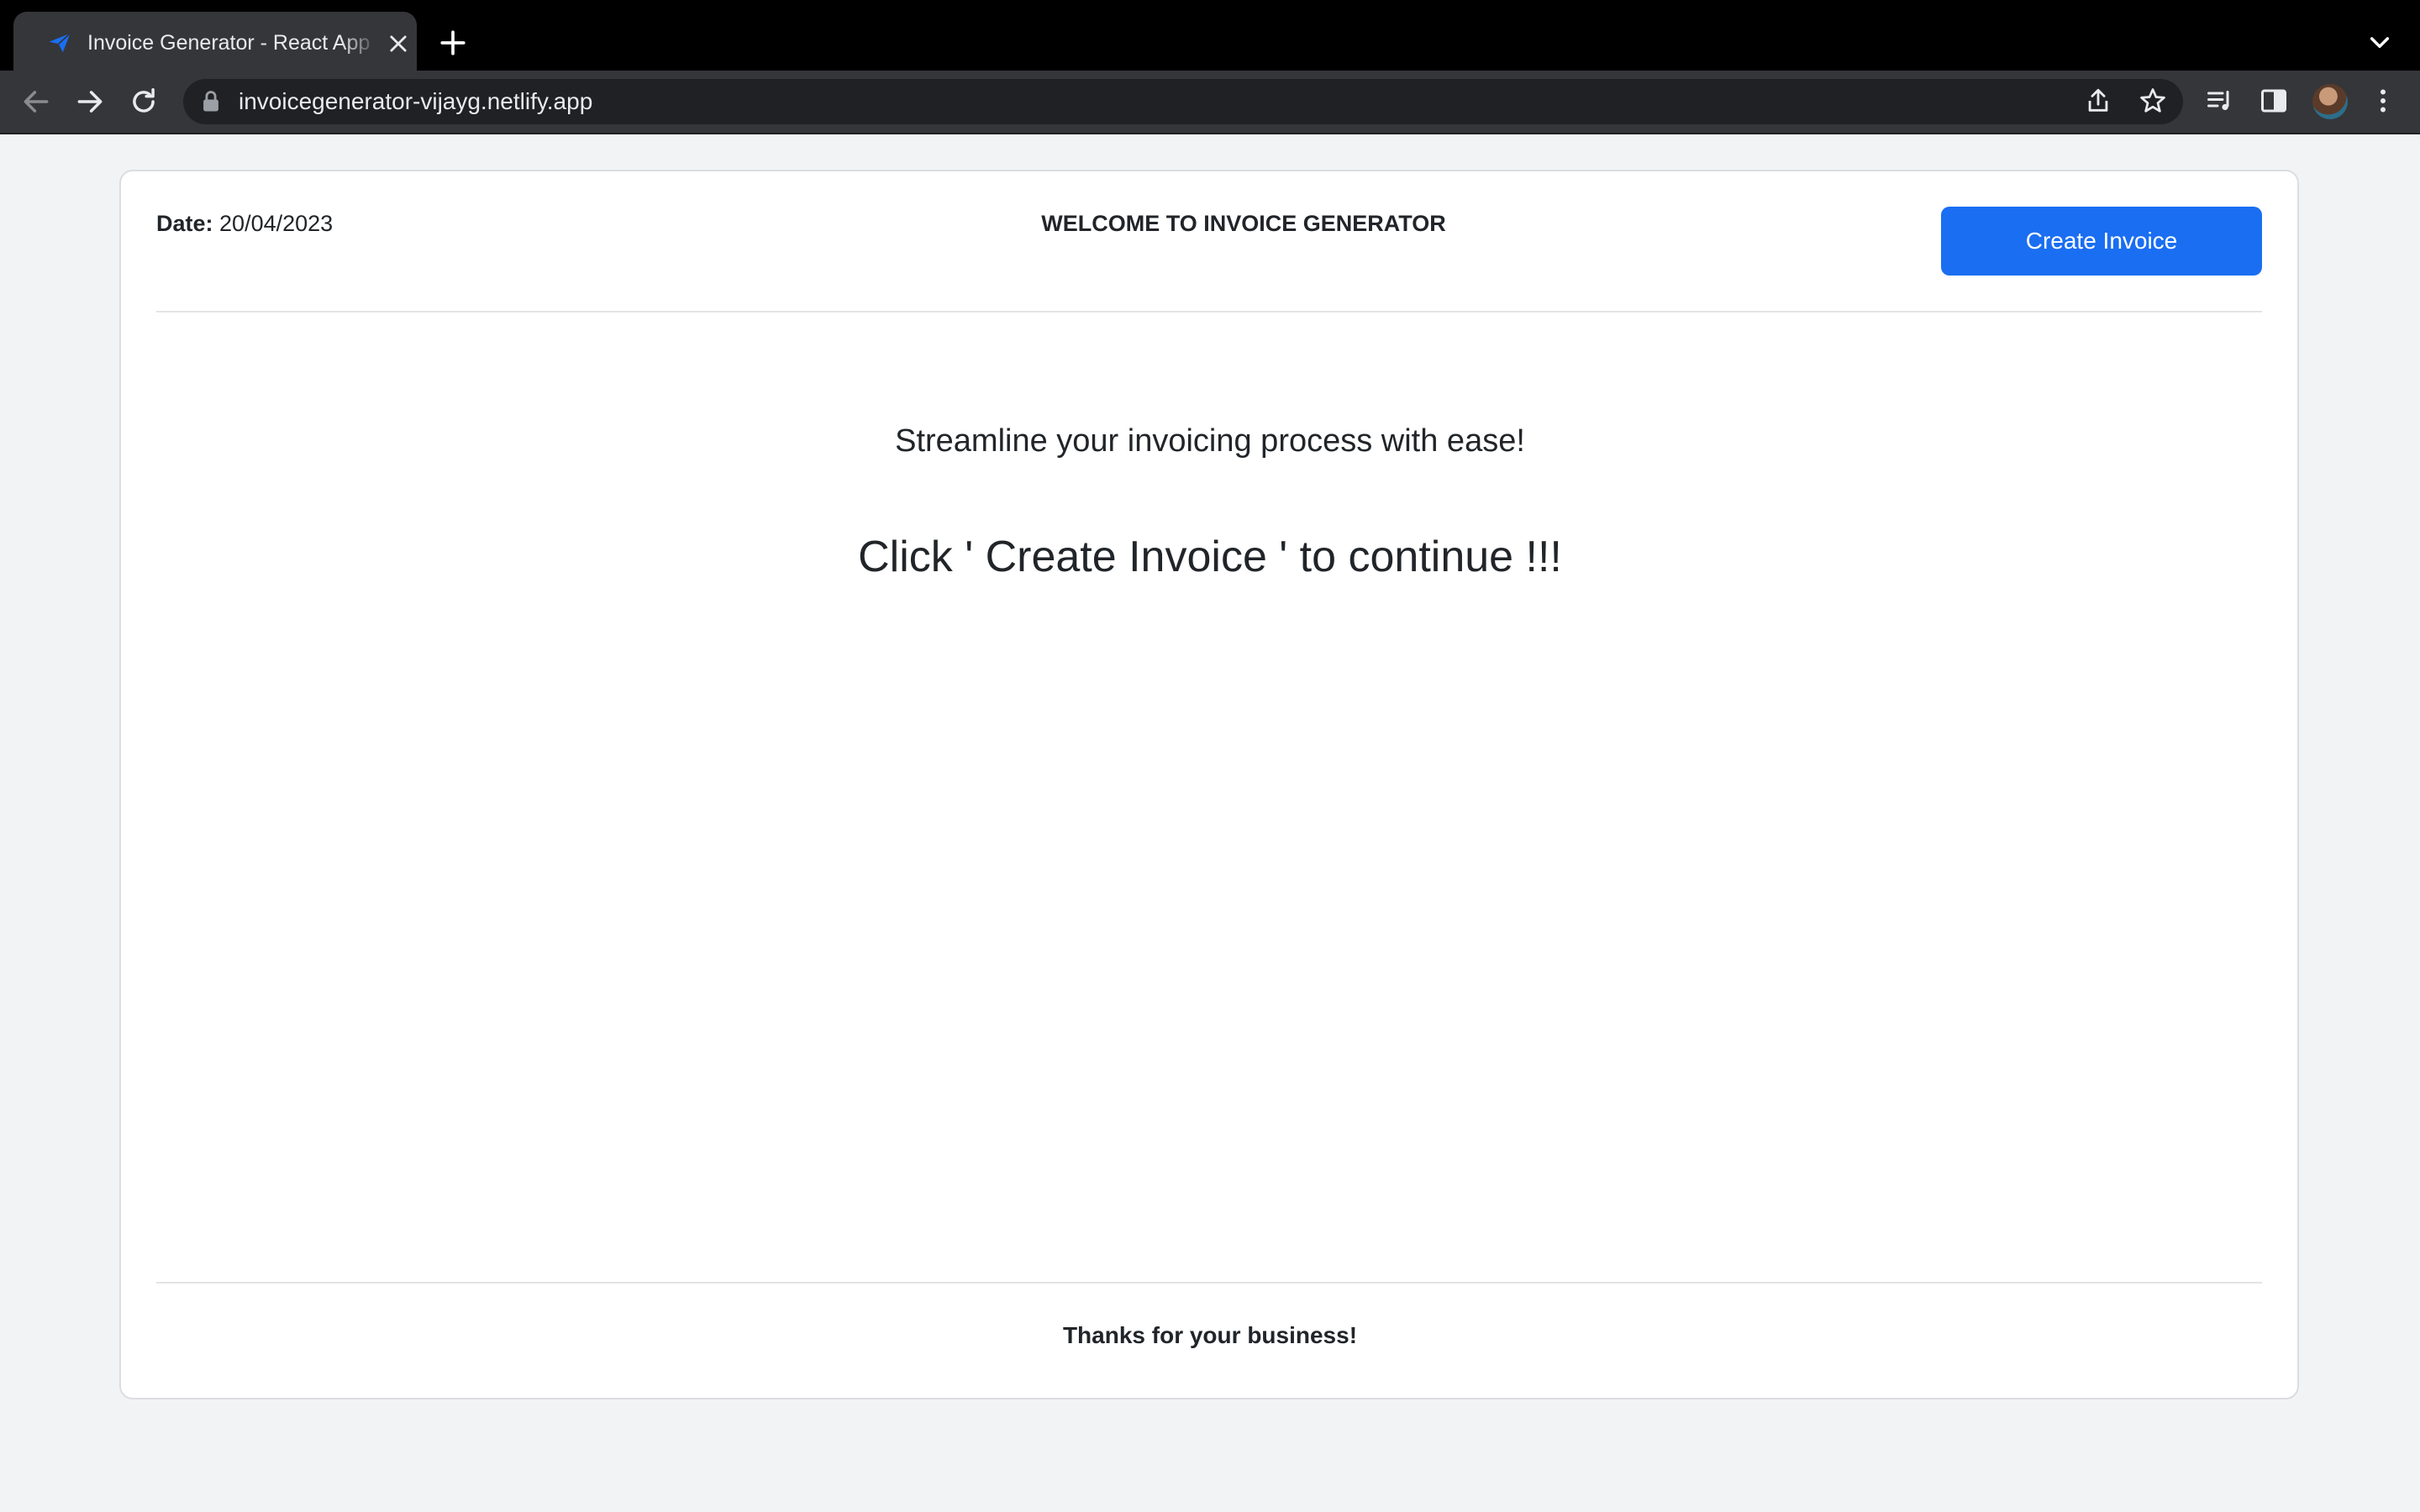 This screenshot has height=1512, width=2420. Describe the element at coordinates (2098, 101) in the screenshot. I see `share-icon` at that location.